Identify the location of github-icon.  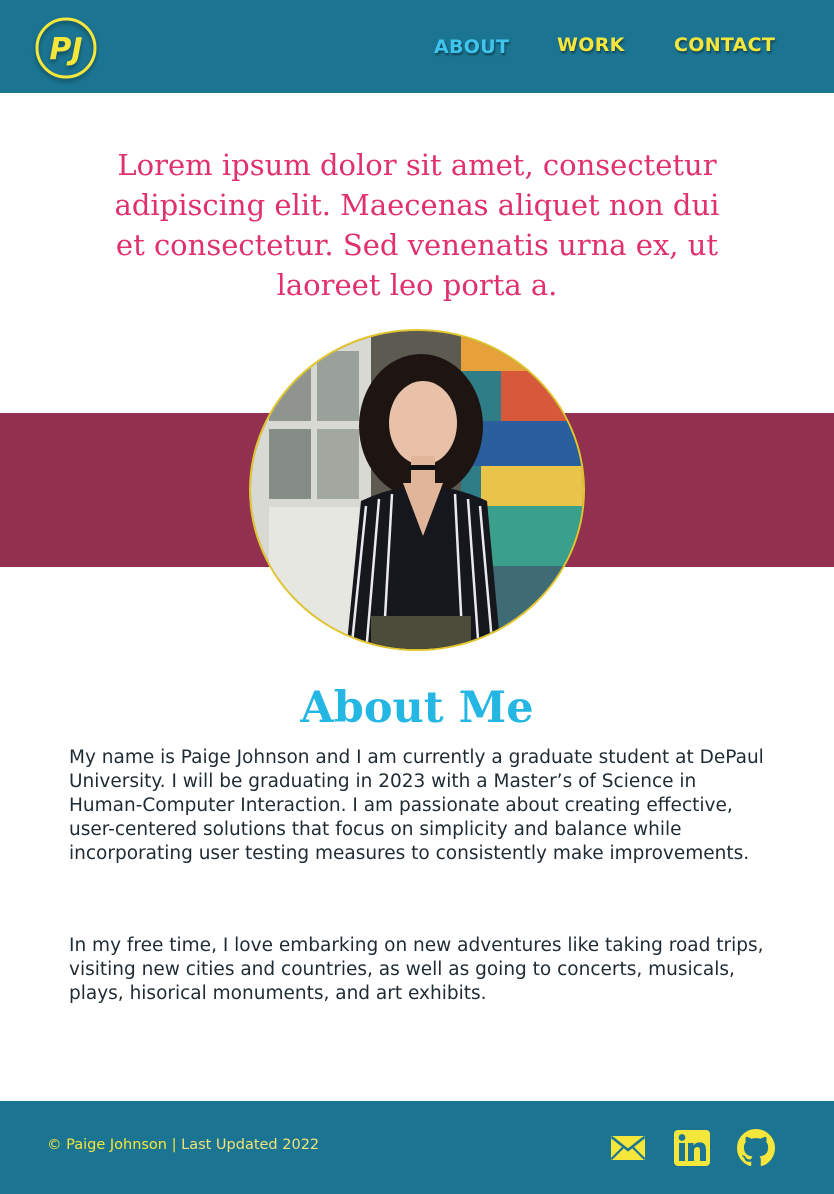
(756, 1148).